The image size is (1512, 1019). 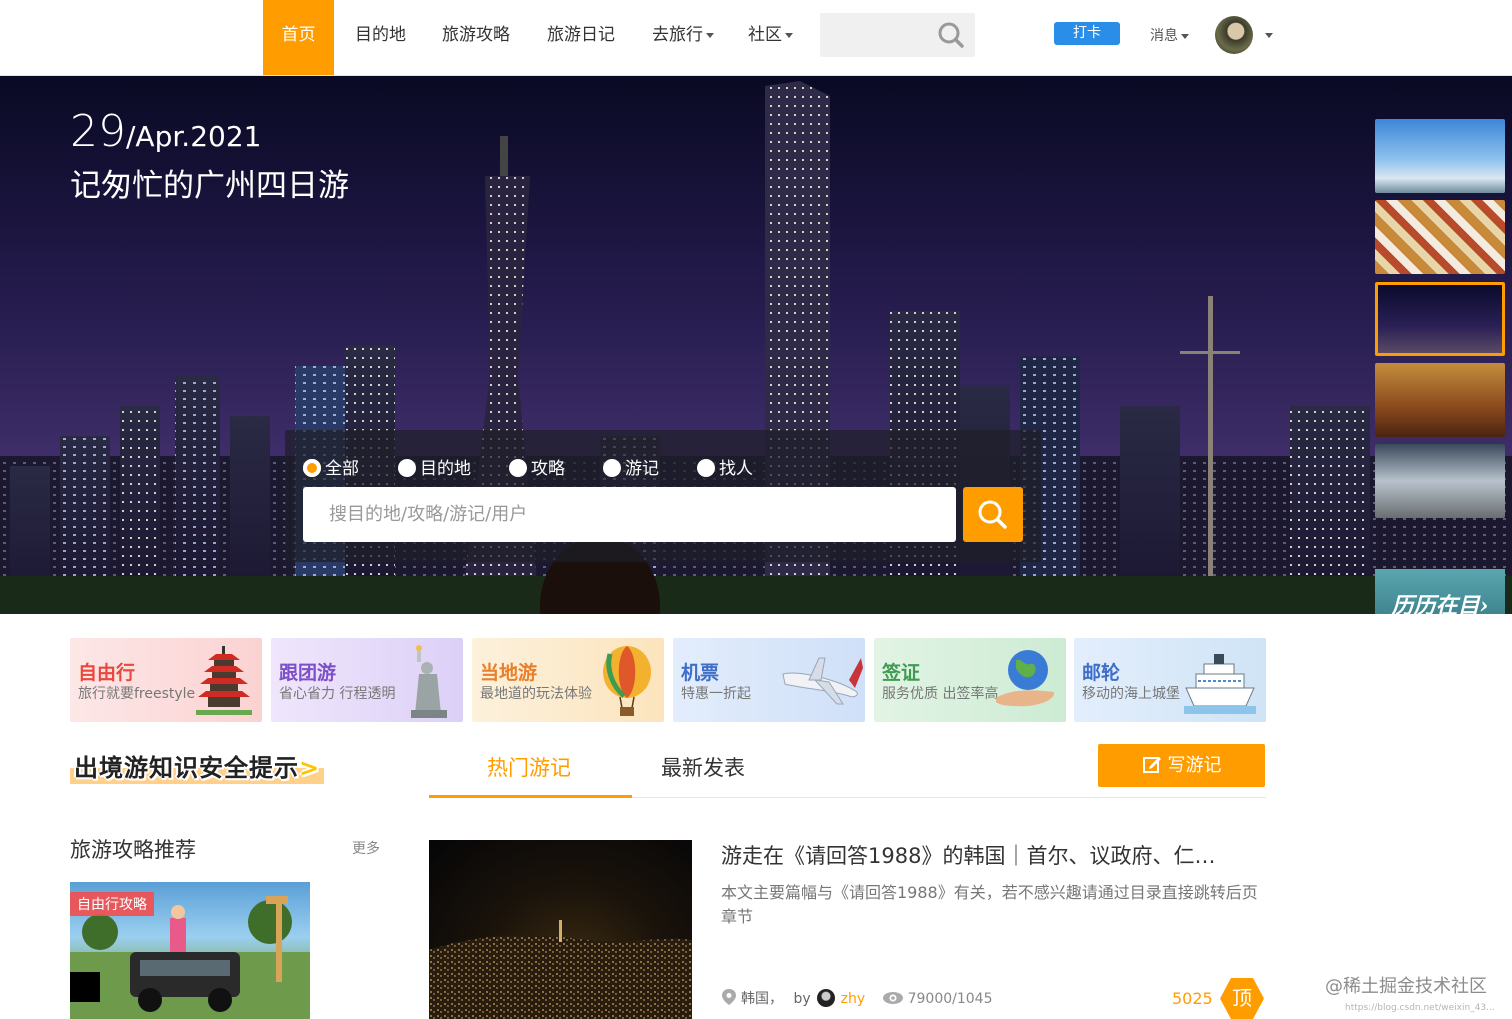 I want to click on filter-radio-destination: 目的地, so click(x=434, y=466).